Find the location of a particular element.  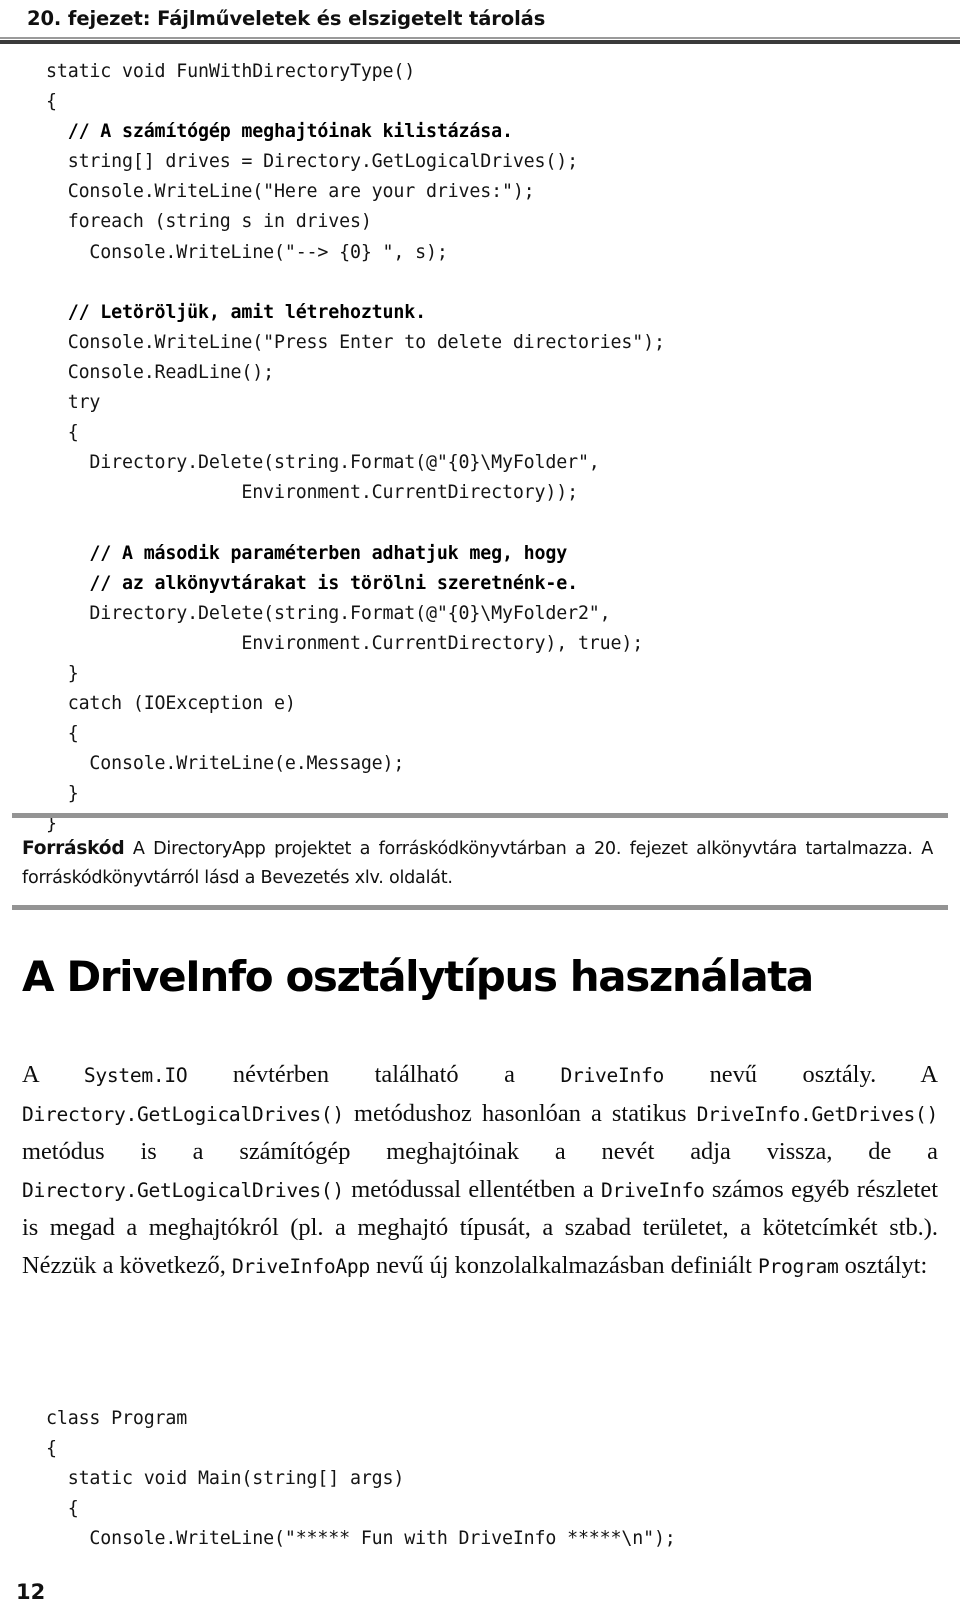

code-line: Console.WriteLine("--> {0} ", s); is located at coordinates (247, 252).